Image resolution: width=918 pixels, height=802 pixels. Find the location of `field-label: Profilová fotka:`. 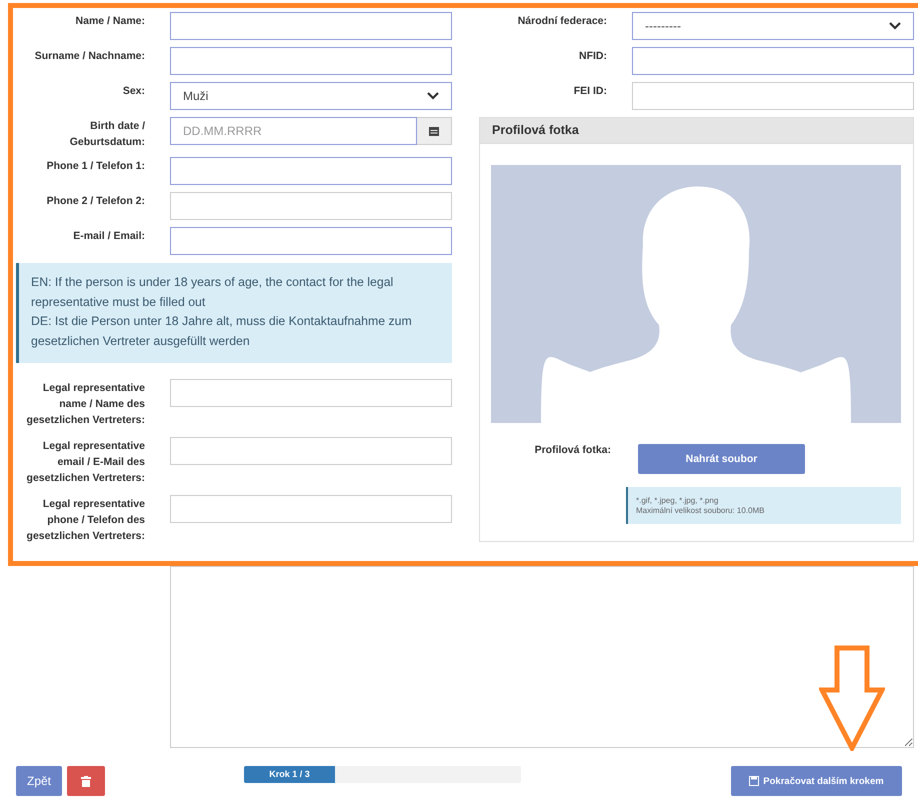

field-label: Profilová fotka: is located at coordinates (572, 451).